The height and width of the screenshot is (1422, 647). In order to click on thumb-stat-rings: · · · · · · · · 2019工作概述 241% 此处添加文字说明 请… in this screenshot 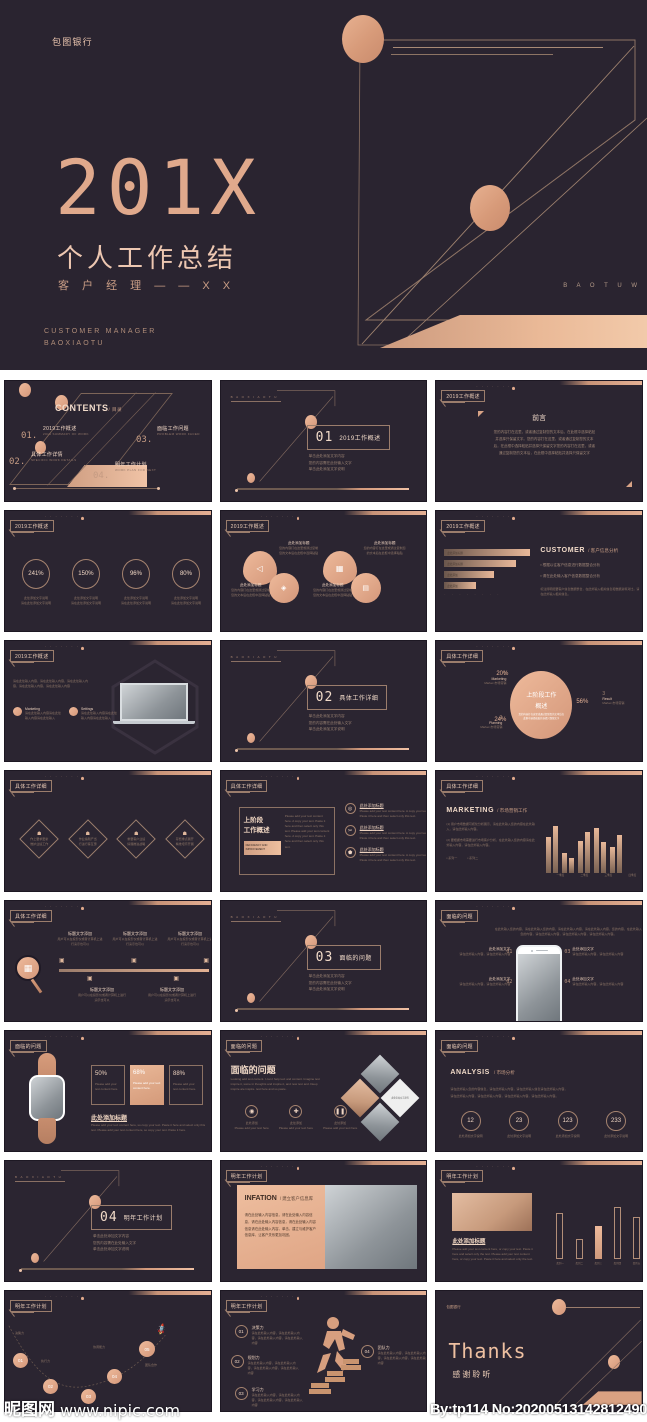, I will do `click(108, 571)`.